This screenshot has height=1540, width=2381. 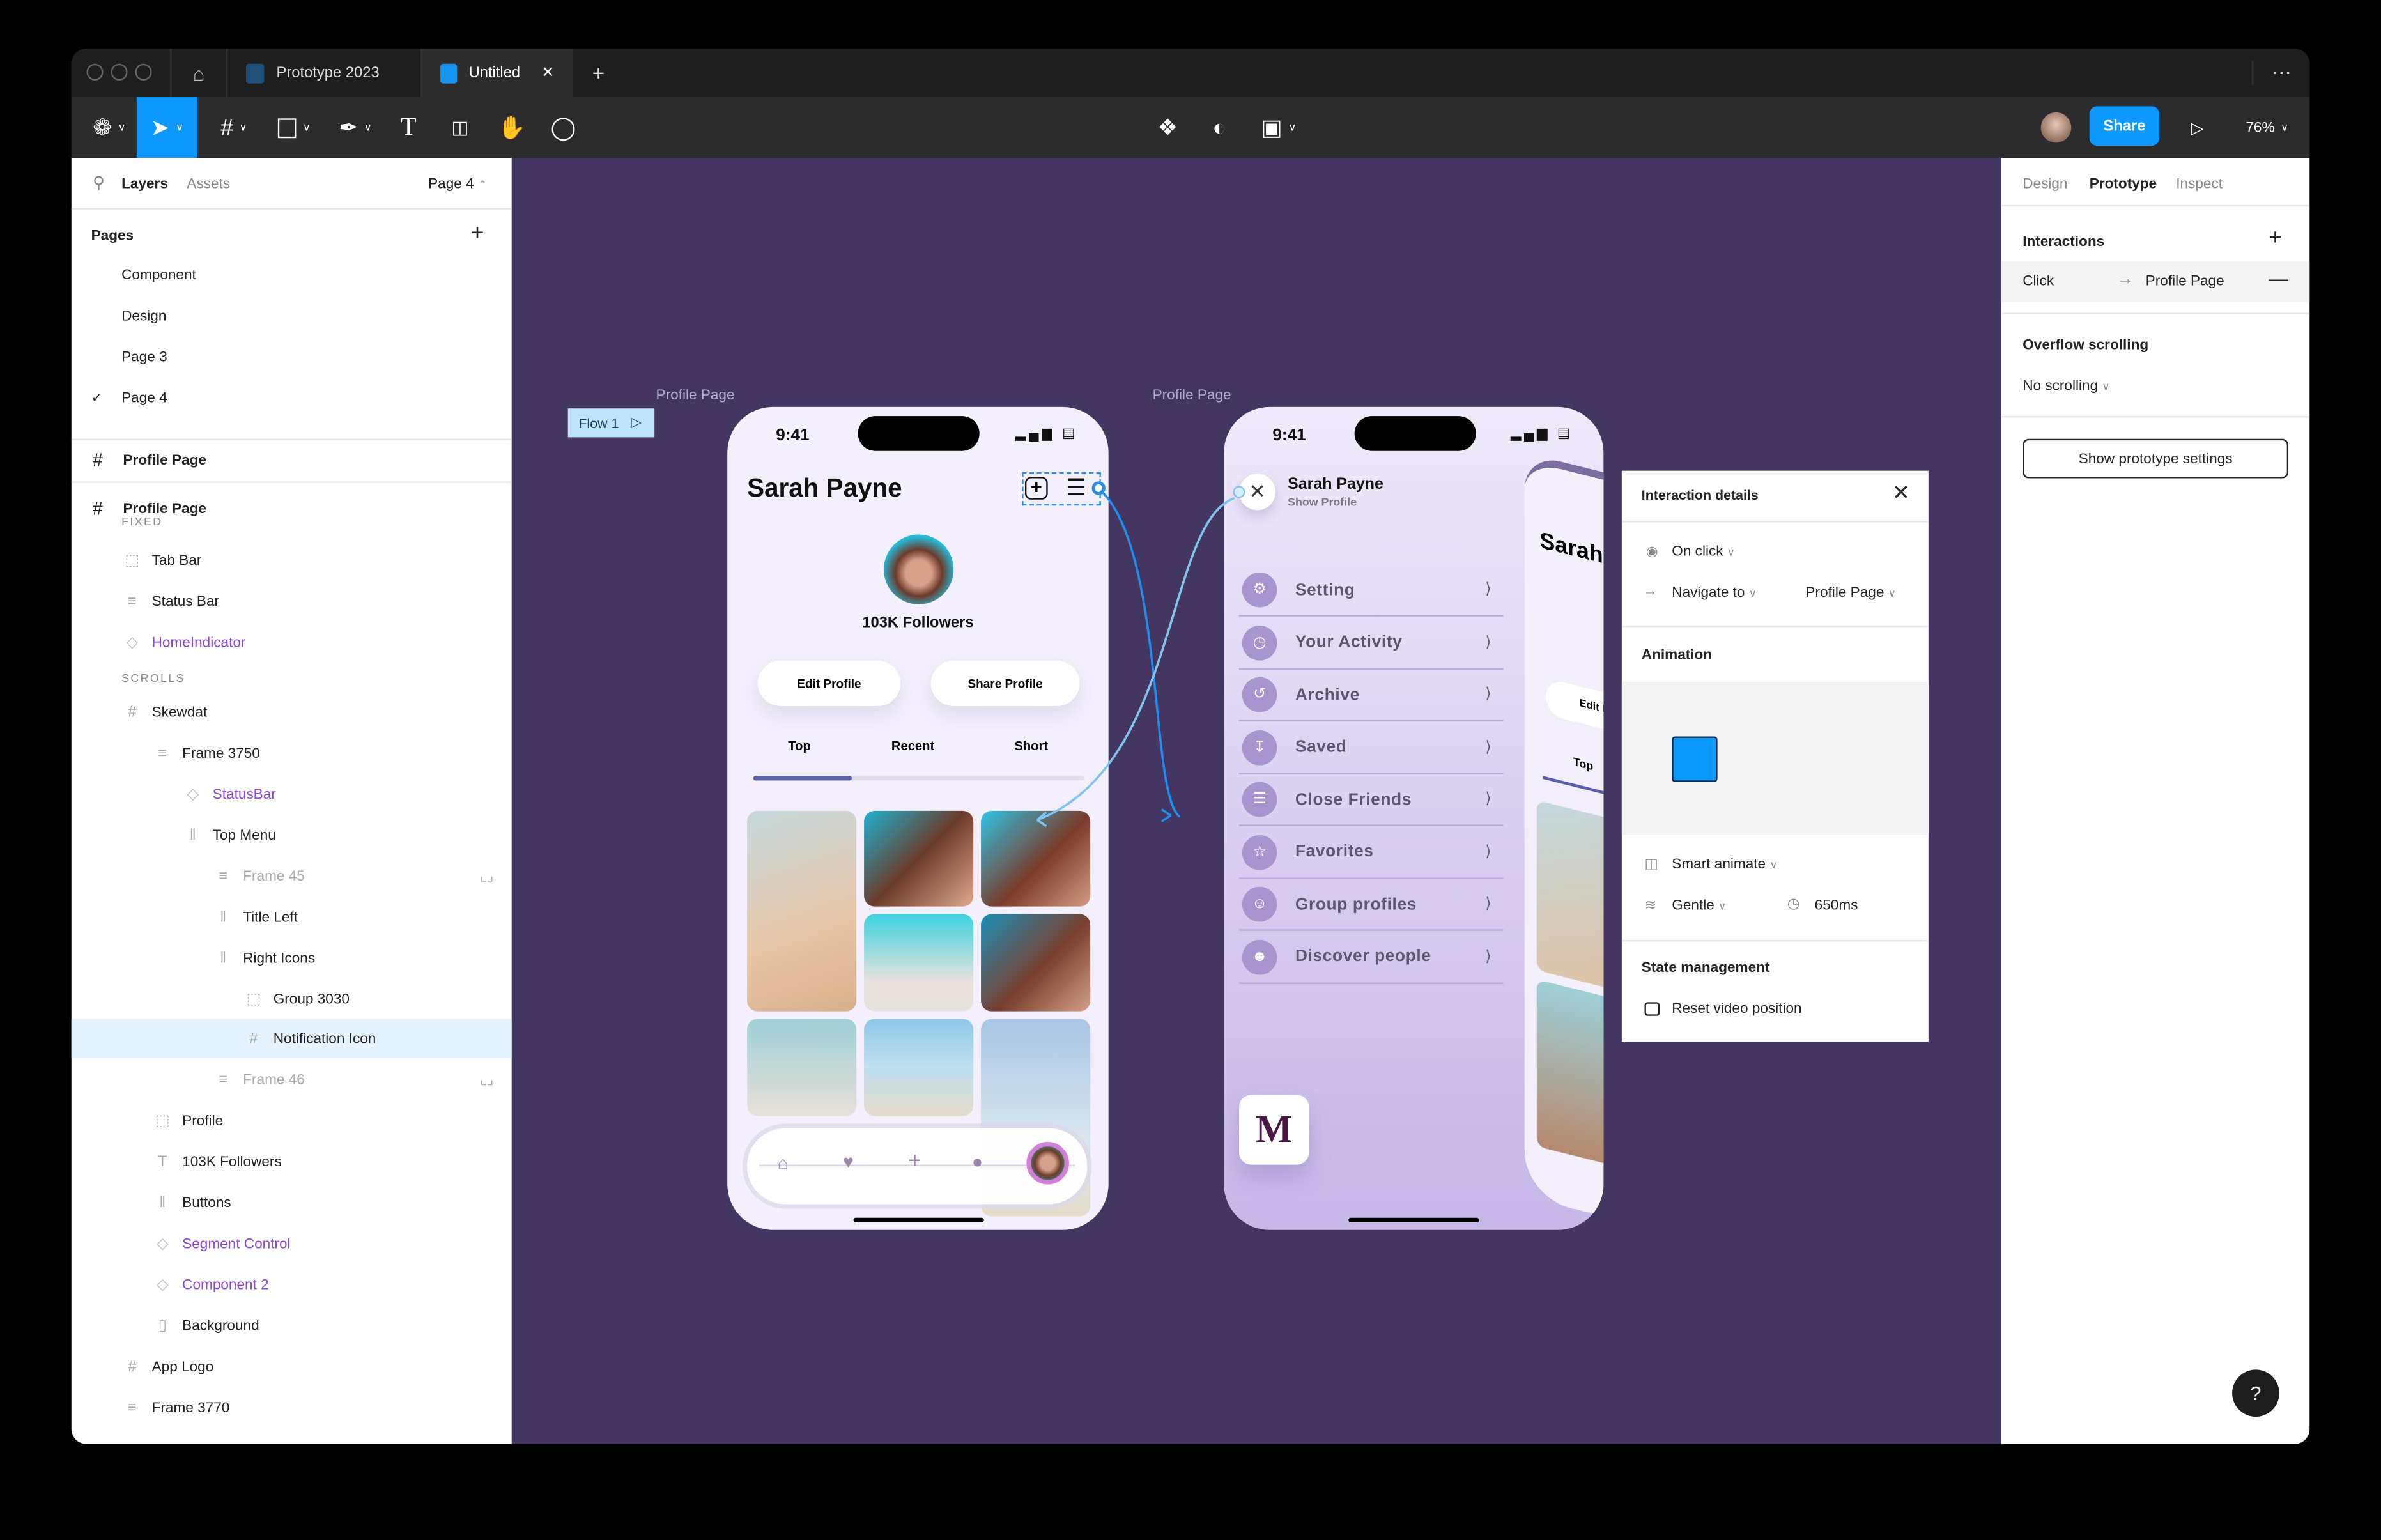 I want to click on add-page-icon: +, so click(x=477, y=233).